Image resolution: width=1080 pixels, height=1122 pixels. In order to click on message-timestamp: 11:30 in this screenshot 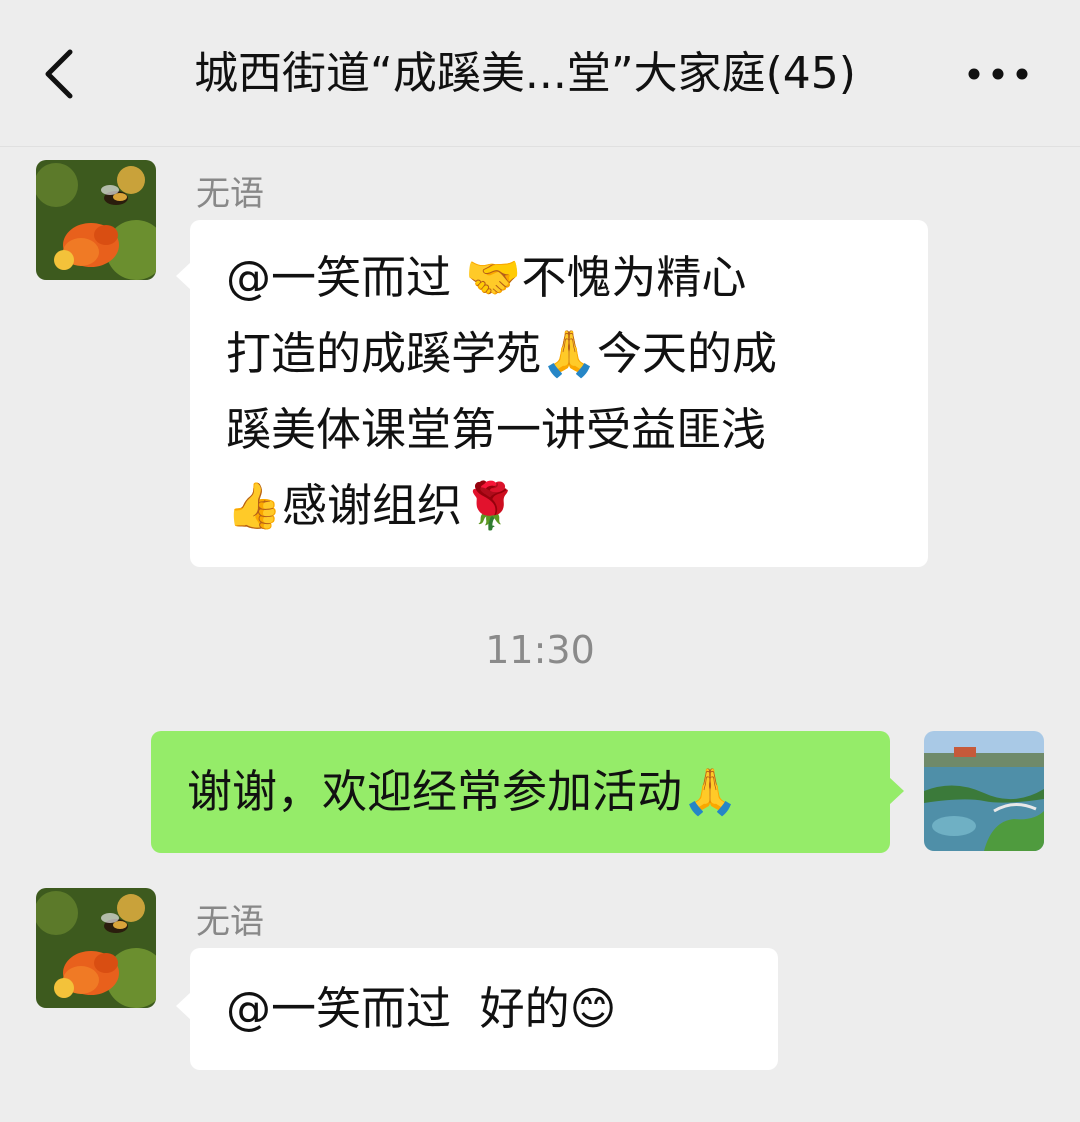, I will do `click(540, 650)`.